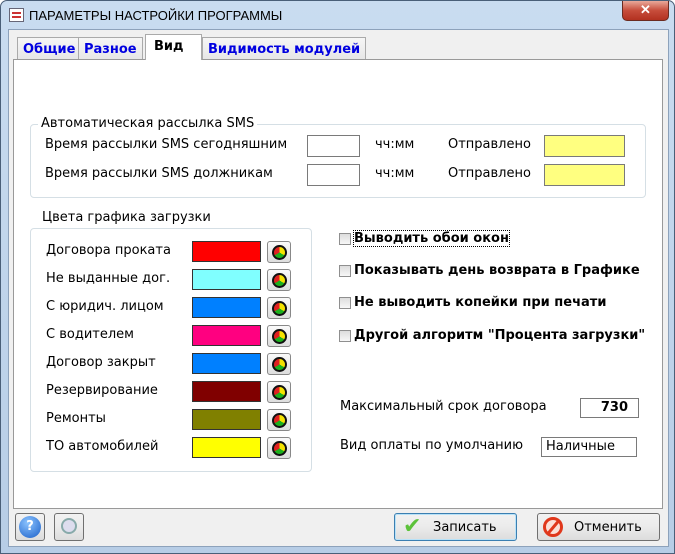 This screenshot has width=675, height=554. I want to click on tab-module-visibility: Видимость модулей, so click(284, 48).